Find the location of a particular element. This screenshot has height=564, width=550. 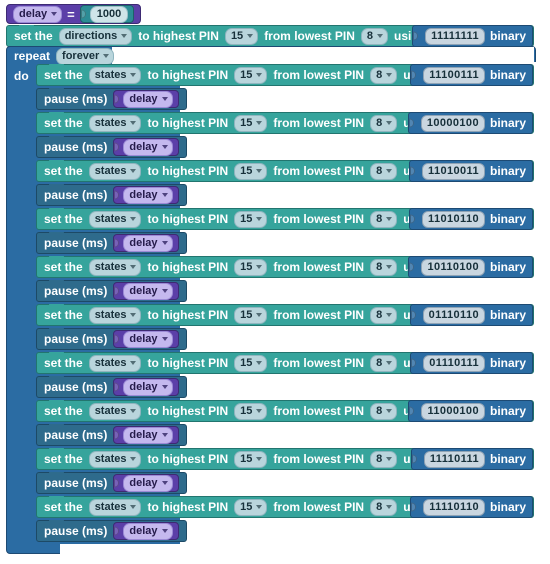

binary-value-field: 11111111 is located at coordinates (455, 36).